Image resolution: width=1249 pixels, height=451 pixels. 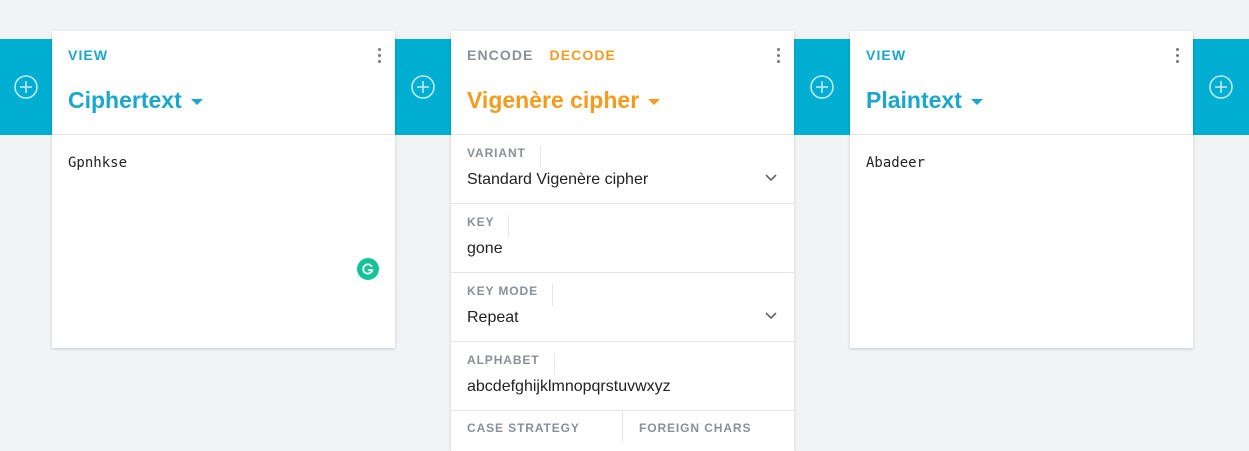 I want to click on card-title-dropdown: Ciphertext, so click(x=135, y=100).